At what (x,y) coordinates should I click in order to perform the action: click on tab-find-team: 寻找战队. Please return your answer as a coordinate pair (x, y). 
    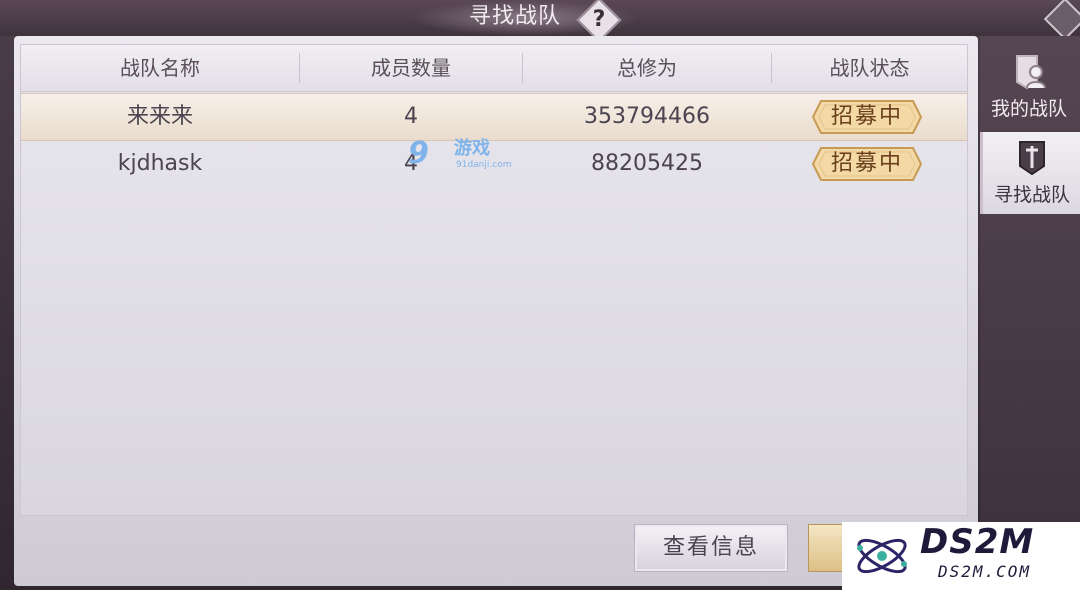
    Looking at the image, I should click on (1030, 173).